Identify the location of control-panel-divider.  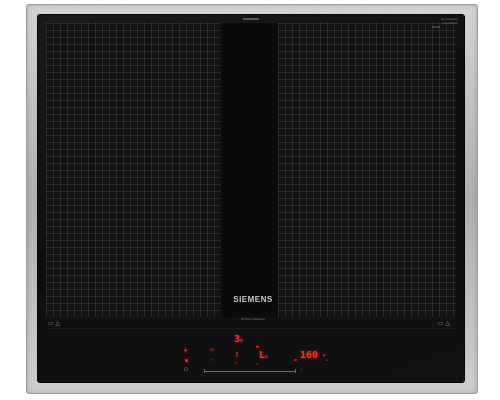
(251, 328).